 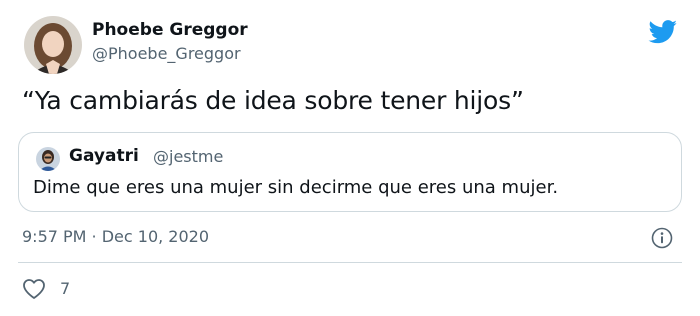 I want to click on like-count: 7, so click(x=65, y=288).